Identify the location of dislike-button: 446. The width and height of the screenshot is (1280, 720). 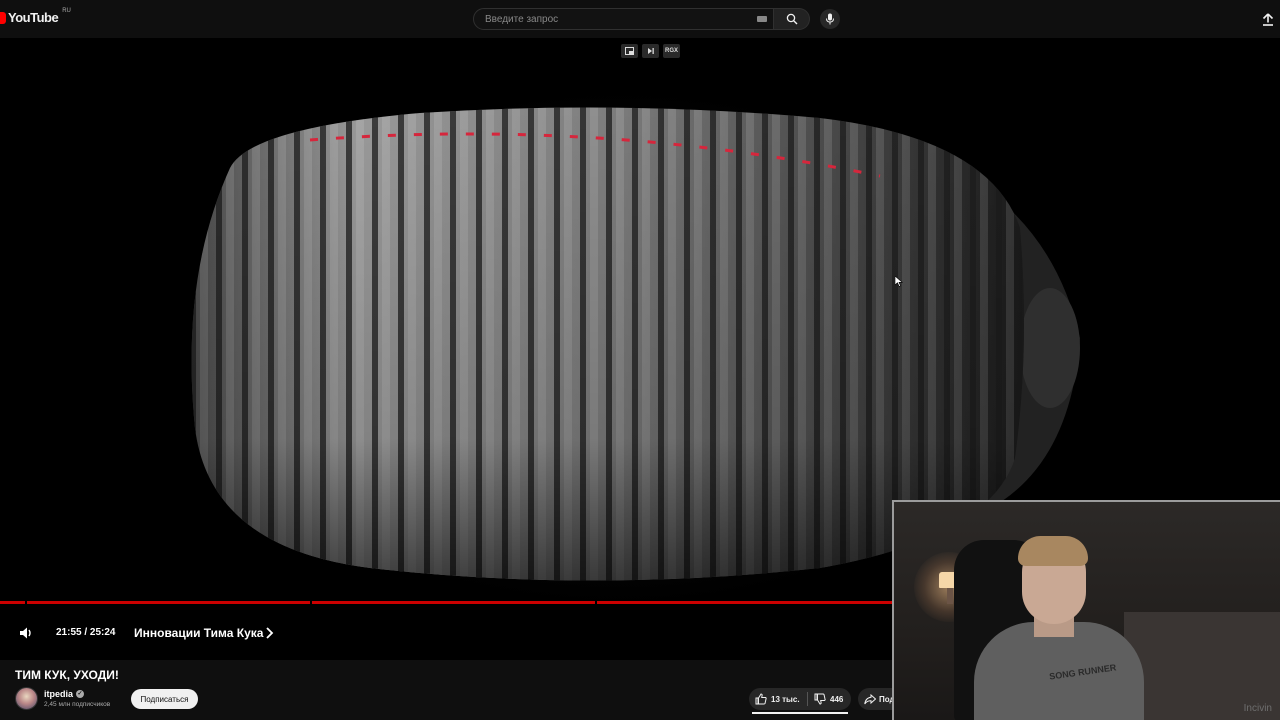
(825, 699).